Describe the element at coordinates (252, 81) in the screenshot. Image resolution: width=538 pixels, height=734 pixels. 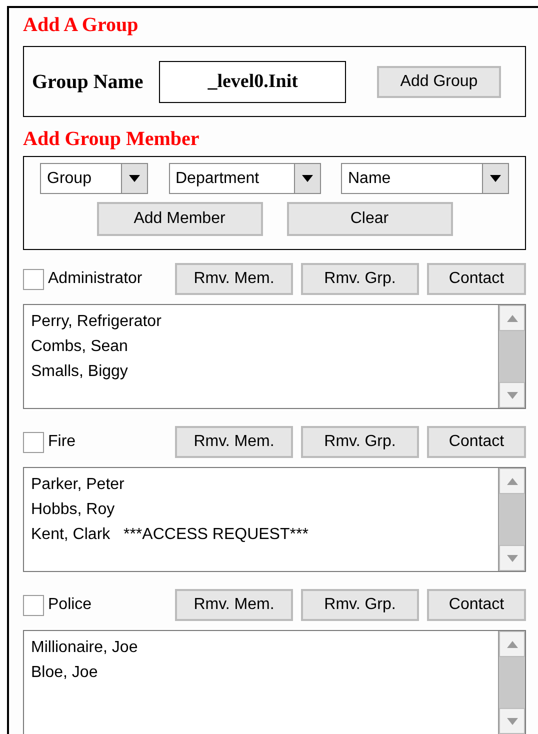
I see `group-name-field: _level0.Init` at that location.